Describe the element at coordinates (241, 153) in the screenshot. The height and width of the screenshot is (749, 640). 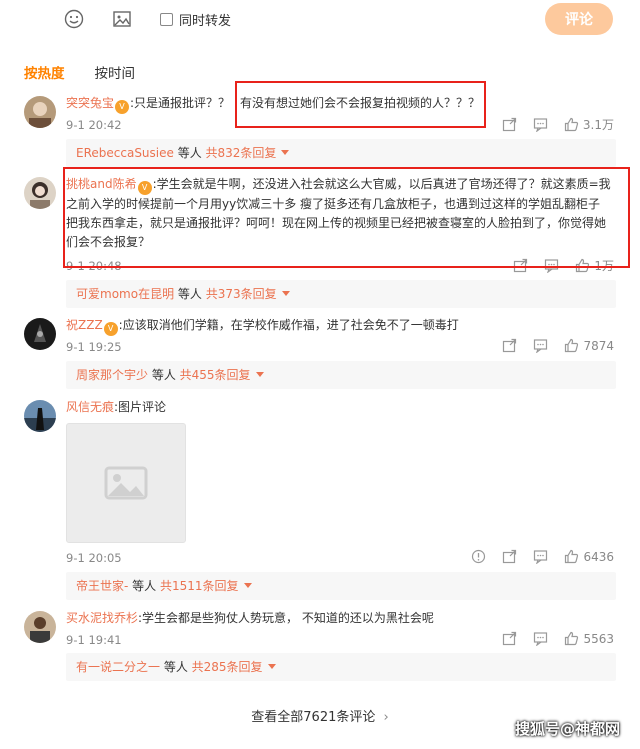
I see `reply-count: 共832条回复` at that location.